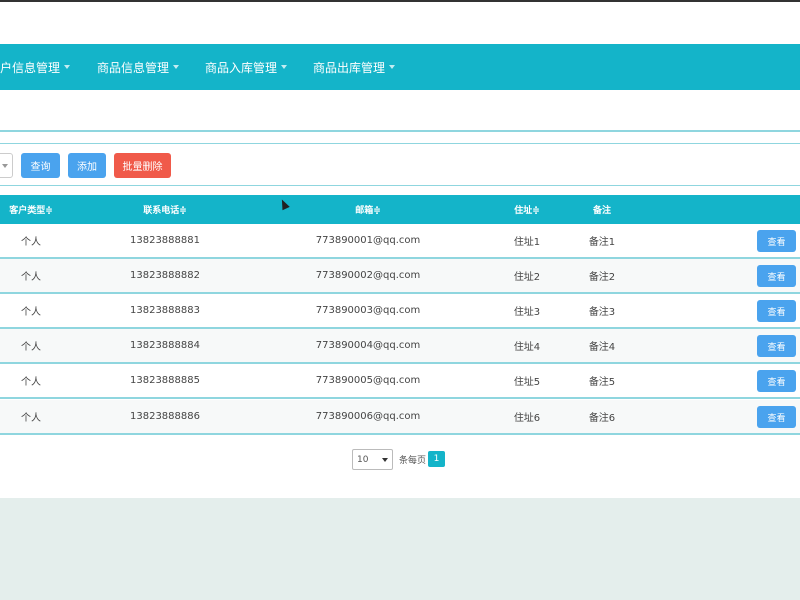 The image size is (800, 600). What do you see at coordinates (165, 416) in the screenshot?
I see `cell-phone: 13823888886` at bounding box center [165, 416].